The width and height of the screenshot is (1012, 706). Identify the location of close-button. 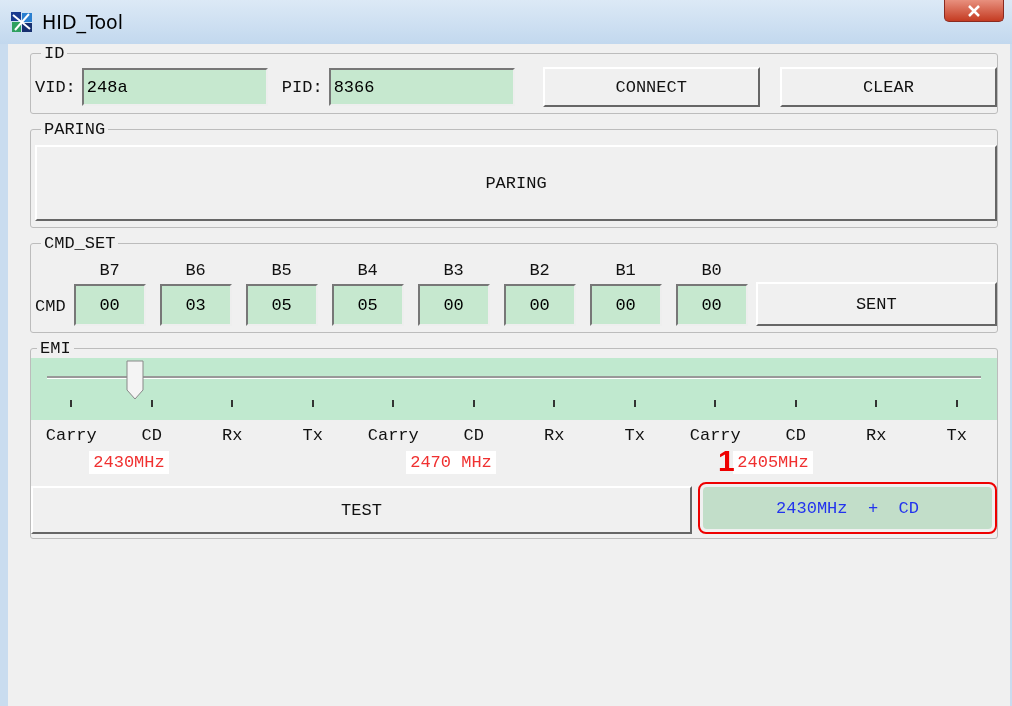
(974, 11).